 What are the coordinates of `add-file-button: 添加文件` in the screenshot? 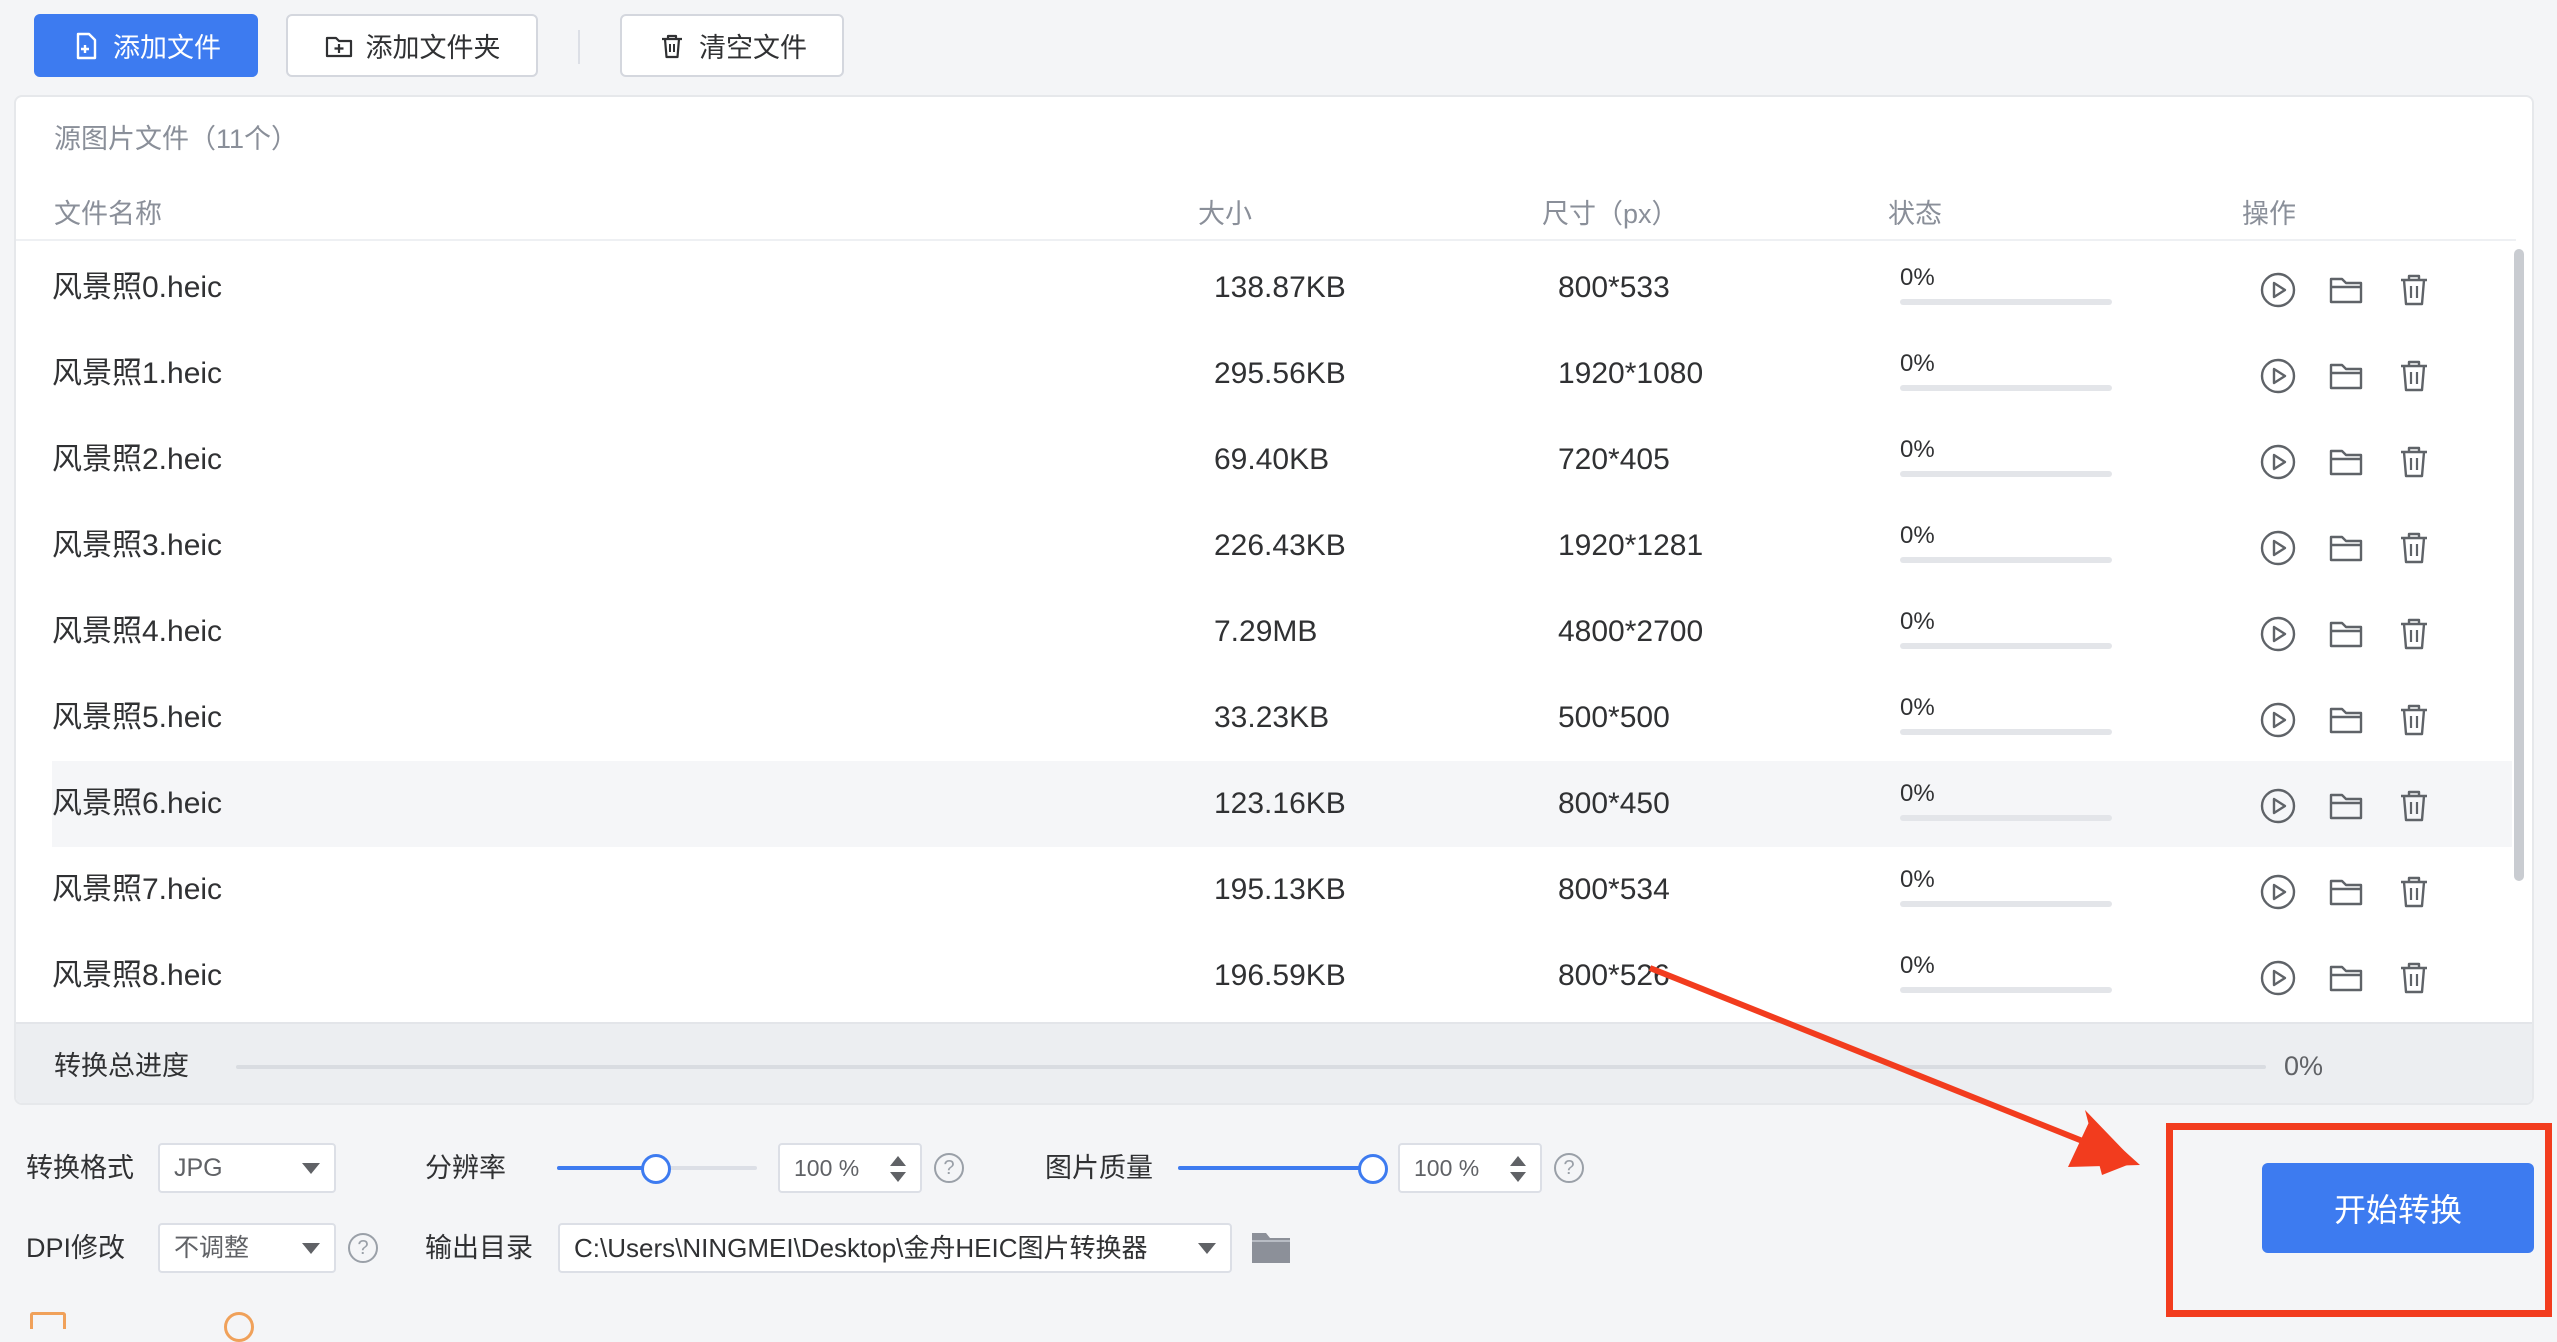 It's located at (146, 45).